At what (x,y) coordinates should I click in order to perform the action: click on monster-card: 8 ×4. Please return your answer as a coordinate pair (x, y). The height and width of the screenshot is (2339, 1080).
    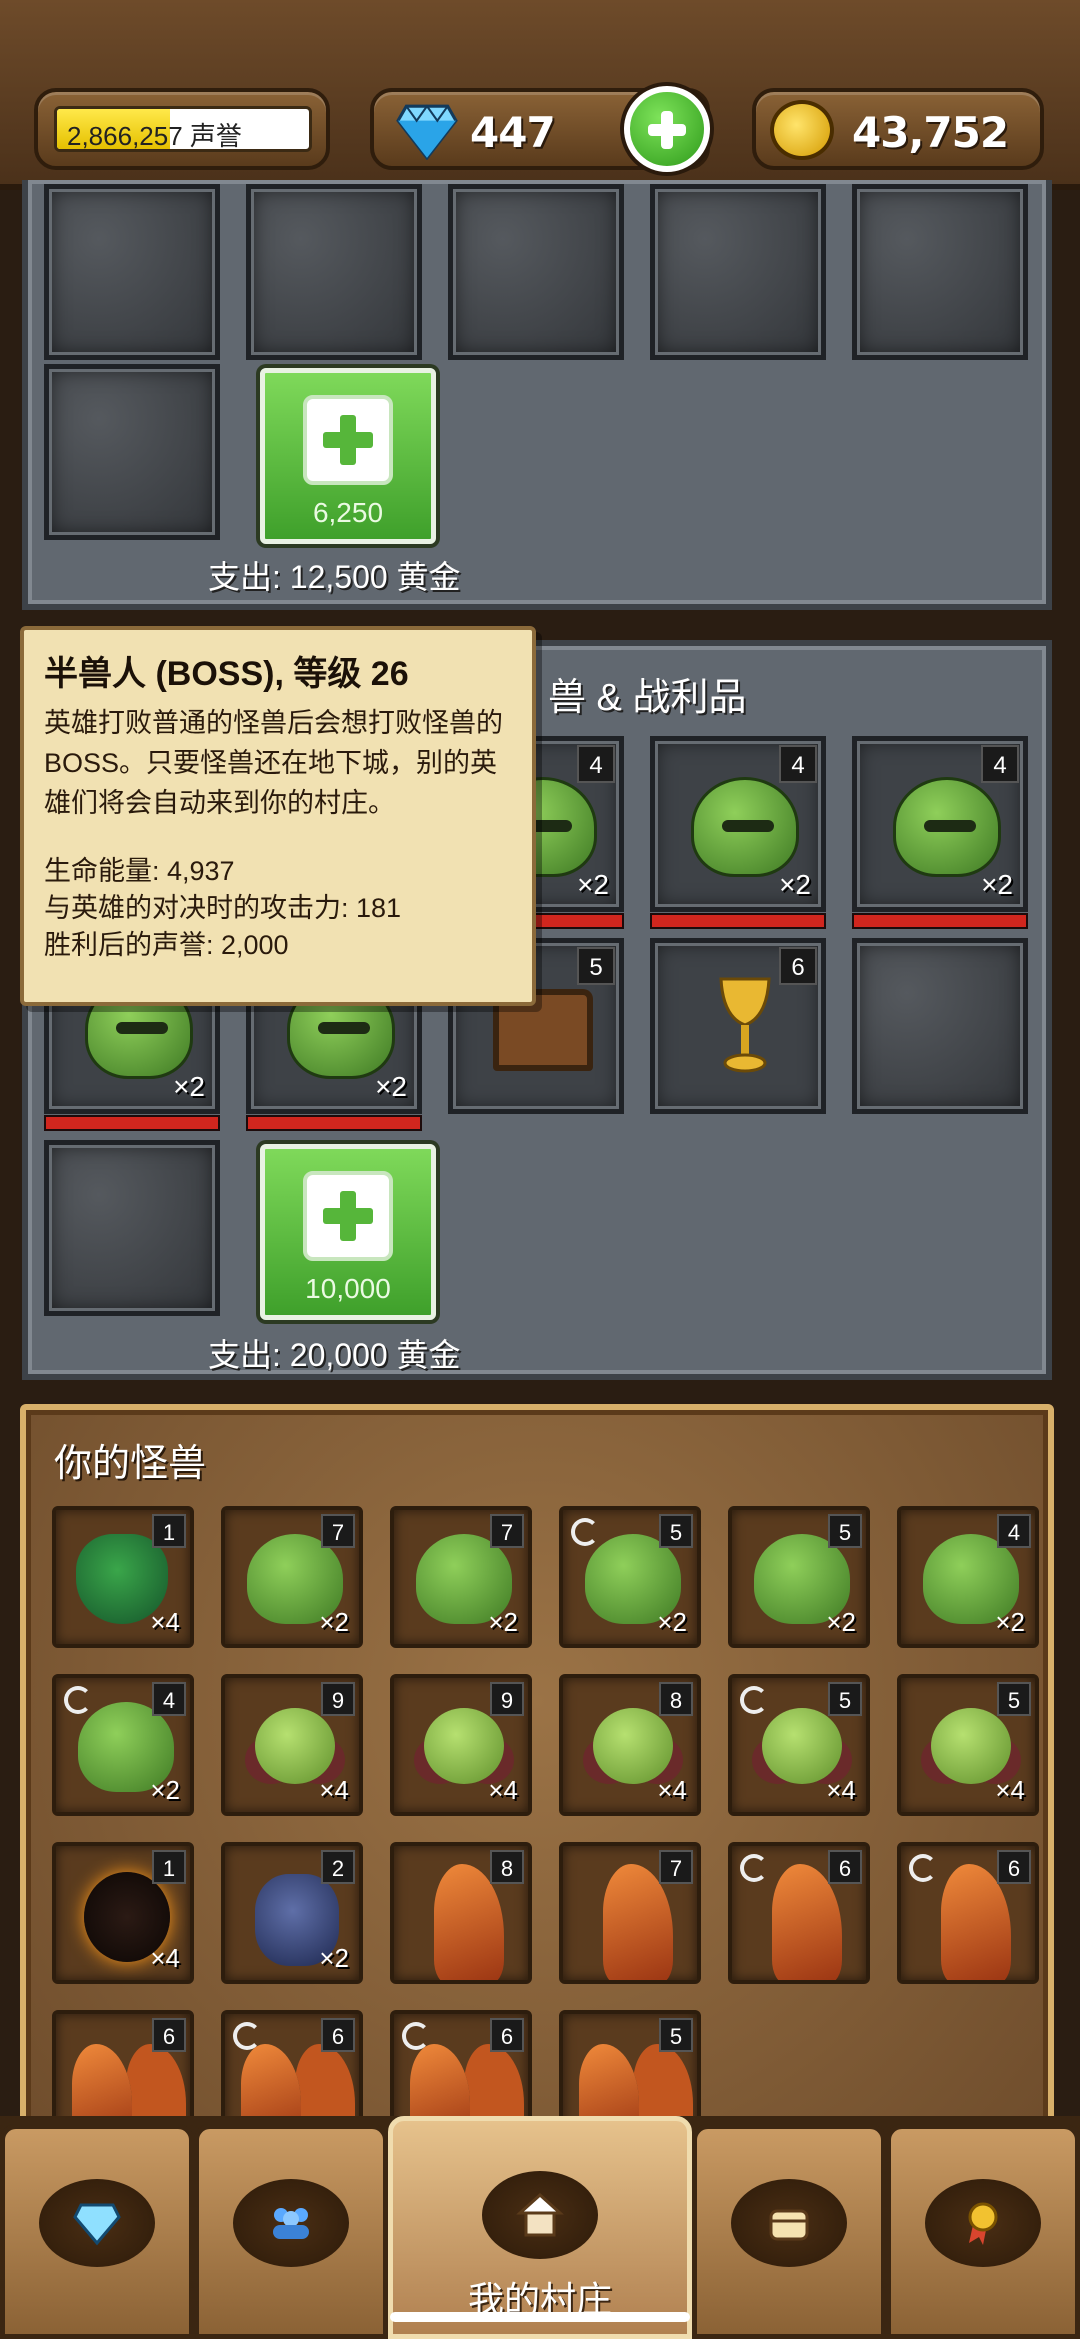
    Looking at the image, I should click on (630, 1745).